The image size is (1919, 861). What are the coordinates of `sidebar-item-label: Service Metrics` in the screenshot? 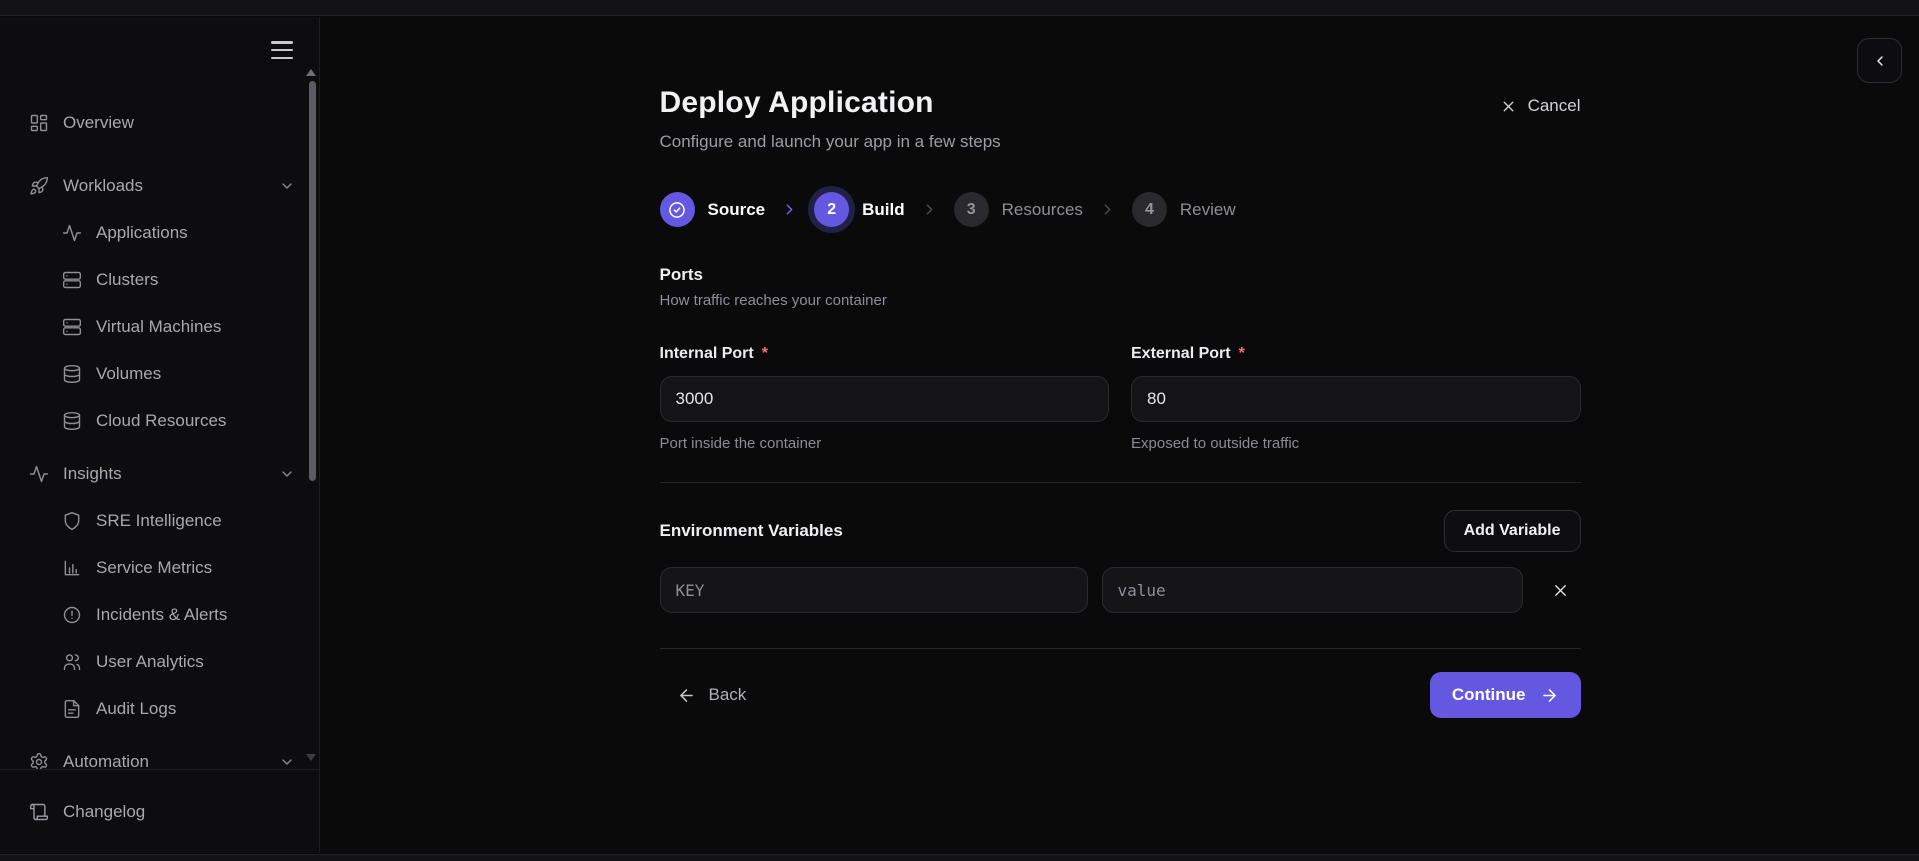 It's located at (154, 567).